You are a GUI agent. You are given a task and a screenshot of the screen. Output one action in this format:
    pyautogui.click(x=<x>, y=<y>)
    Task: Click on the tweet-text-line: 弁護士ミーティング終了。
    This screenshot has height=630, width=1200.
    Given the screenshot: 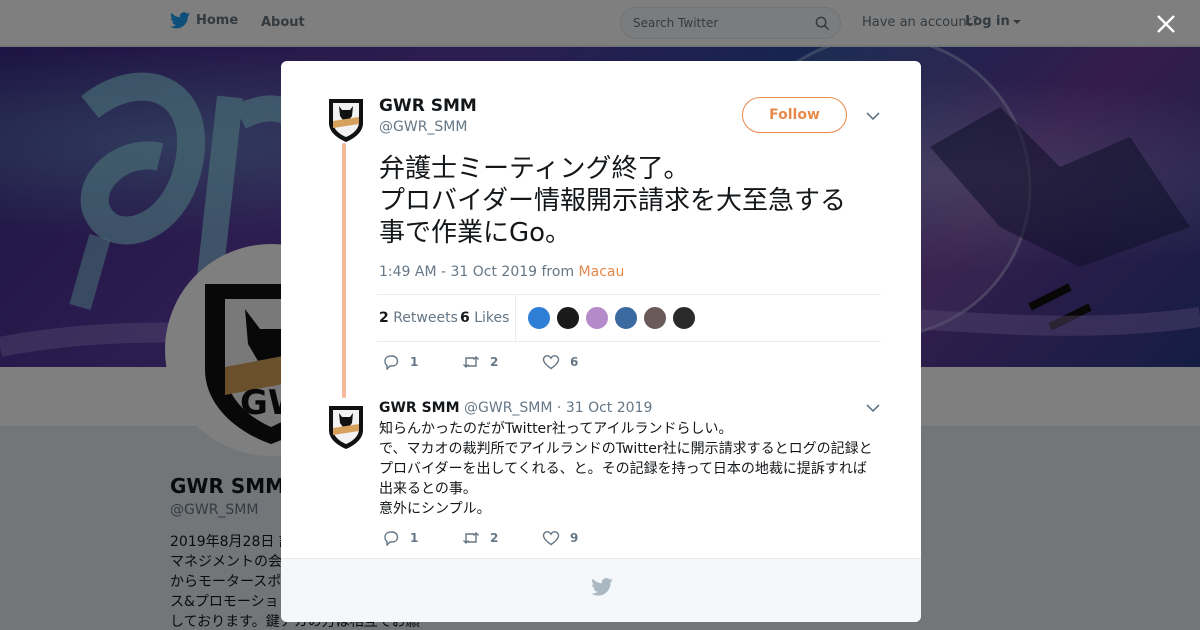 What is the action you would take?
    pyautogui.click(x=534, y=169)
    